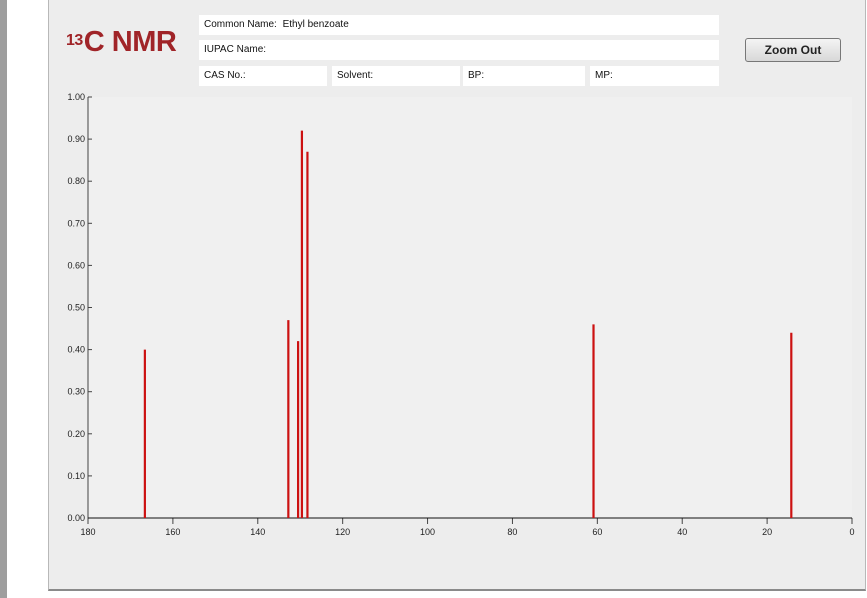 This screenshot has width=867, height=598. What do you see at coordinates (767, 532) in the screenshot?
I see `x-tick-label: 20` at bounding box center [767, 532].